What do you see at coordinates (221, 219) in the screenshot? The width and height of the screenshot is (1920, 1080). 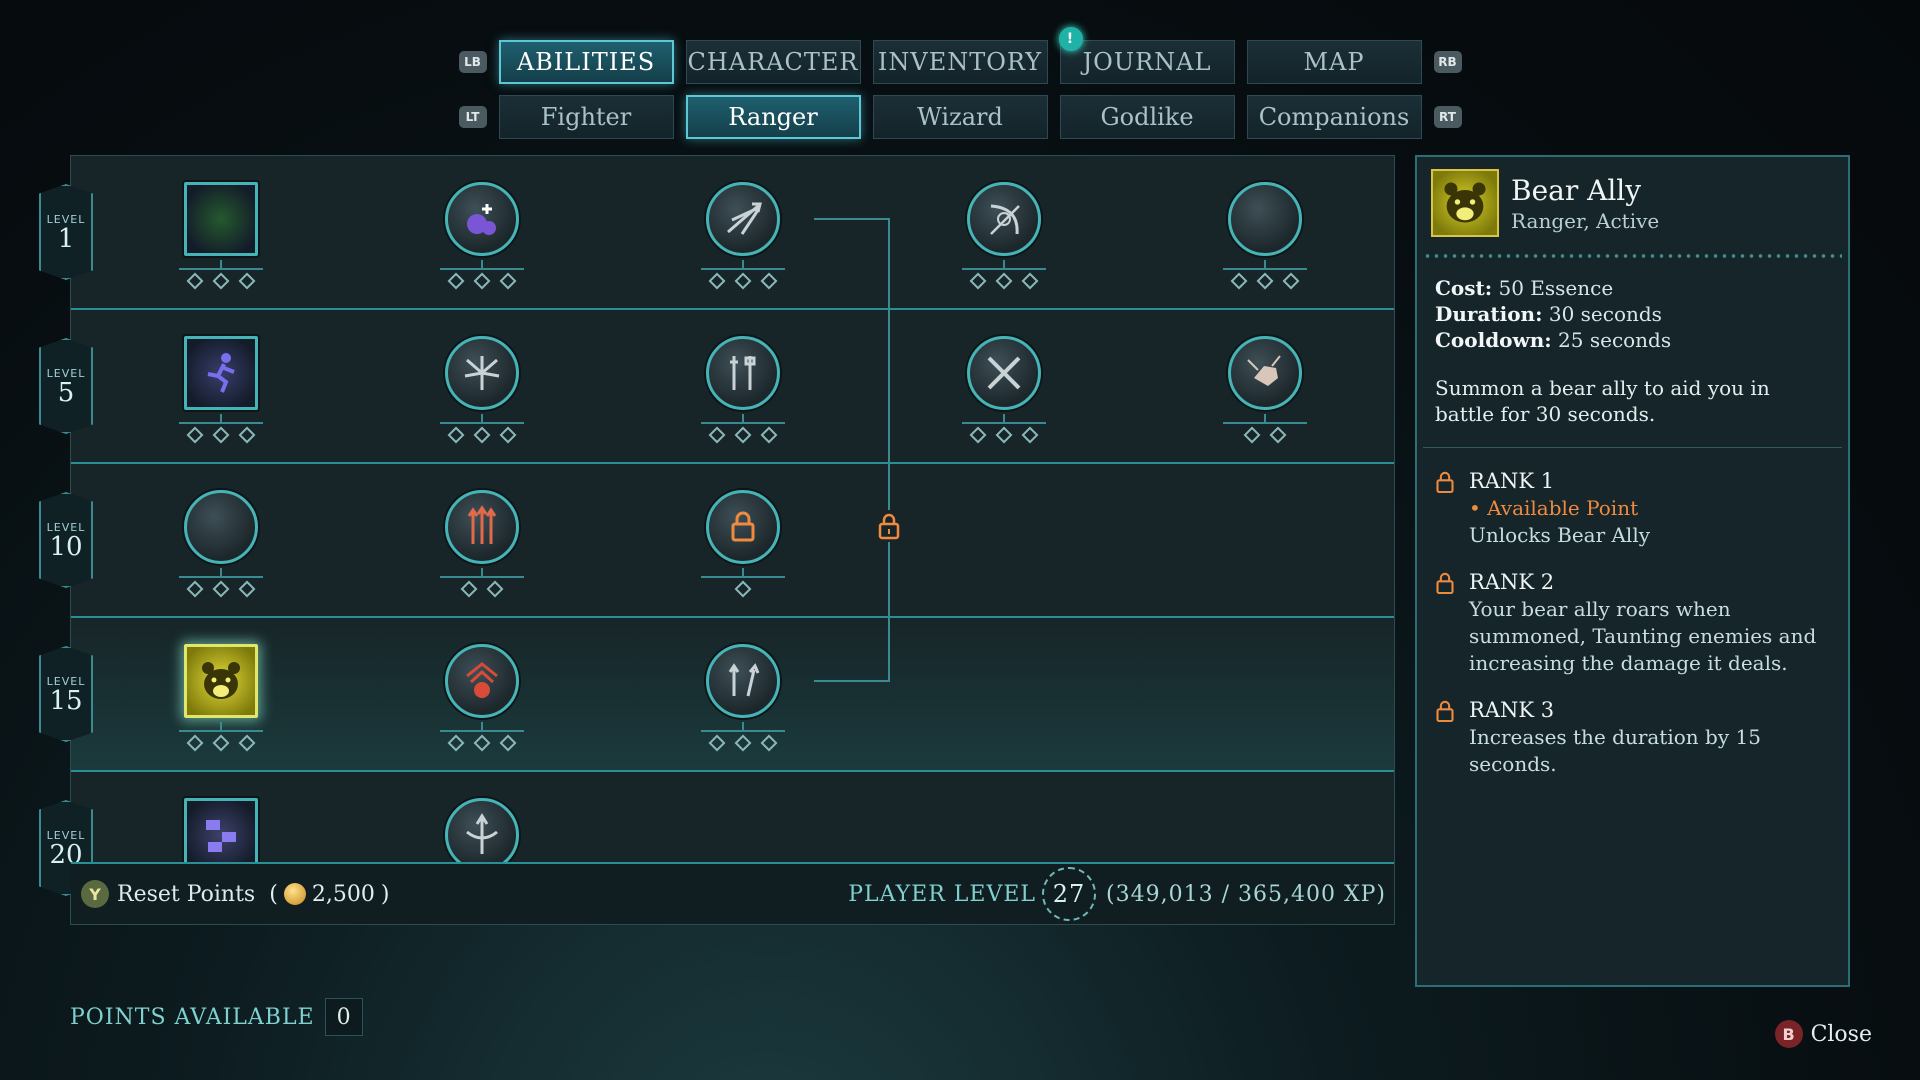 I see `vine-icon` at bounding box center [221, 219].